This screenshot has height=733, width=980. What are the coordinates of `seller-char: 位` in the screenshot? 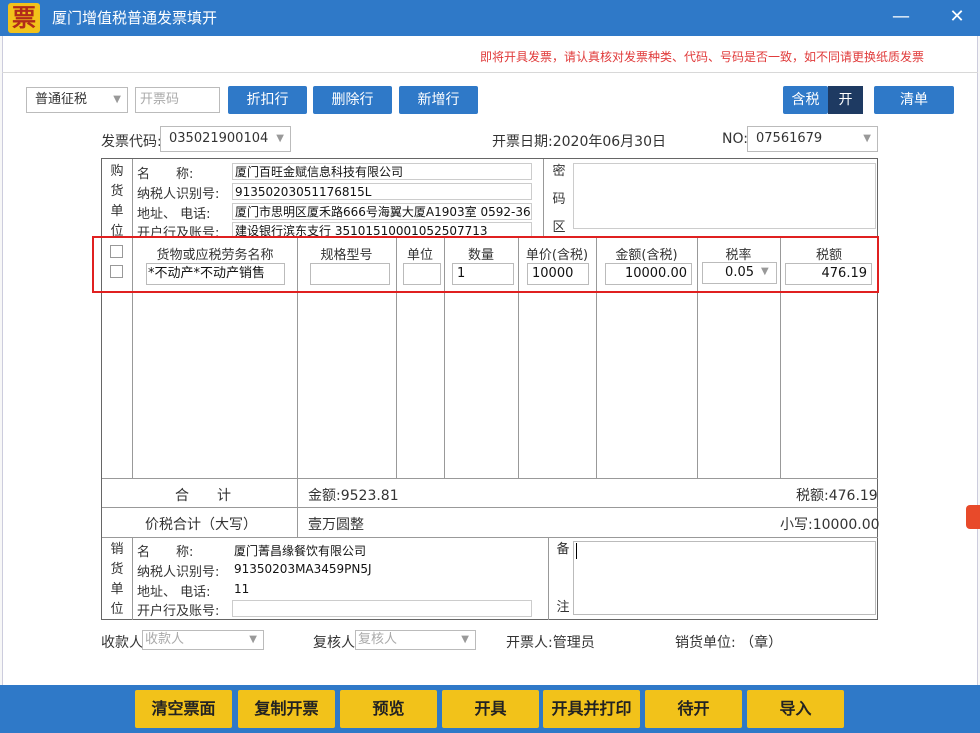 It's located at (117, 609).